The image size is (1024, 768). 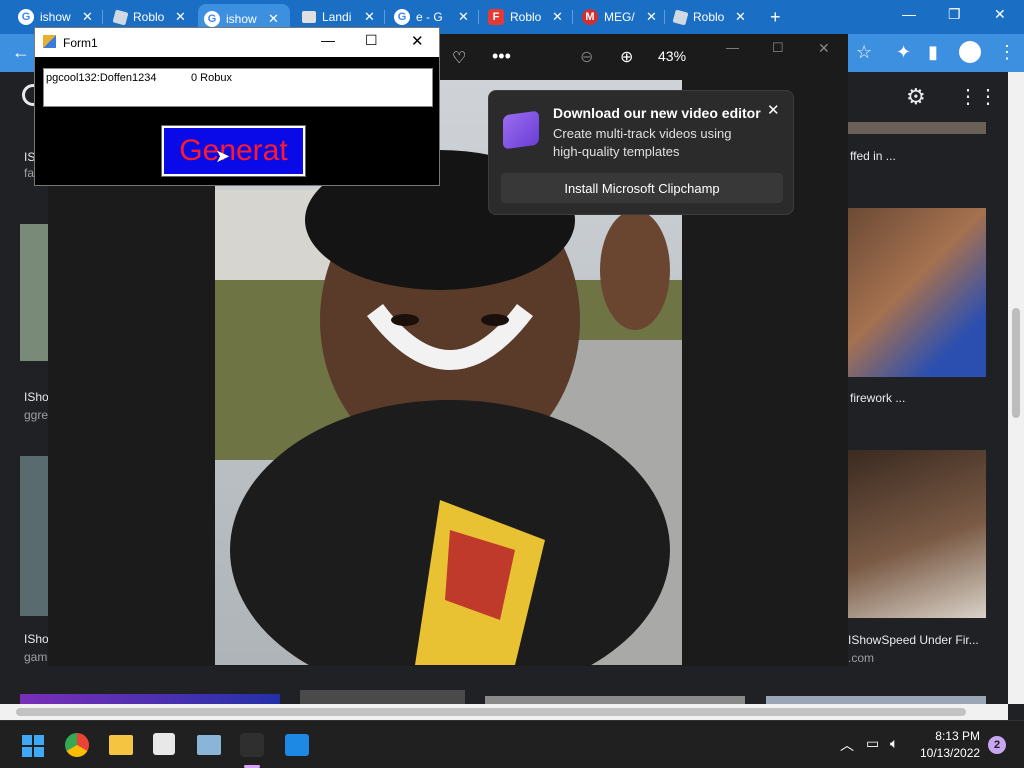 I want to click on popup-title: Download our new video editor, so click(x=657, y=113).